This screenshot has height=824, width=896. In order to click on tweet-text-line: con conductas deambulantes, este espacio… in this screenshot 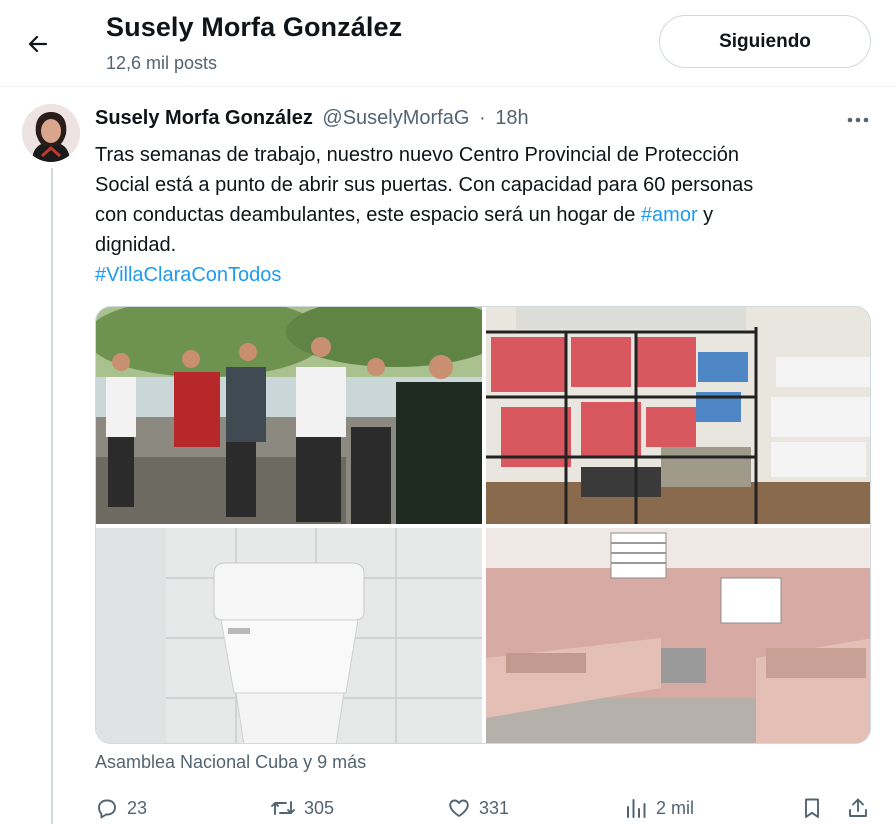, I will do `click(475, 215)`.